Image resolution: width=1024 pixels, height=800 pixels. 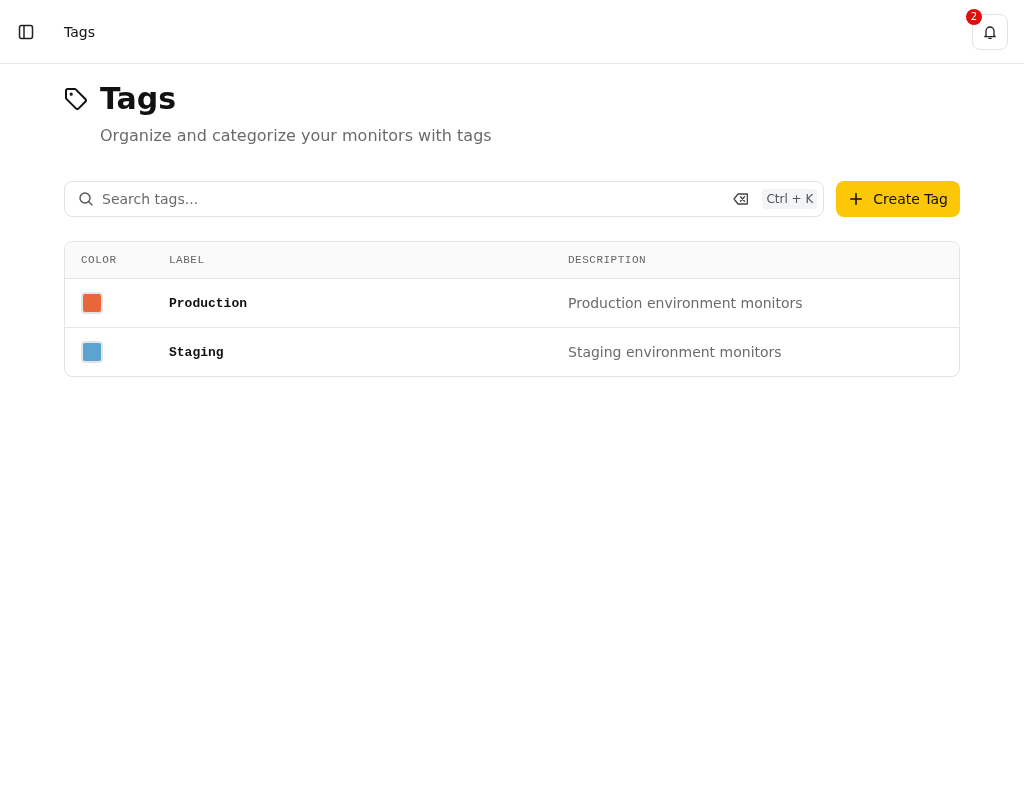 I want to click on bell-icon, so click(x=990, y=31).